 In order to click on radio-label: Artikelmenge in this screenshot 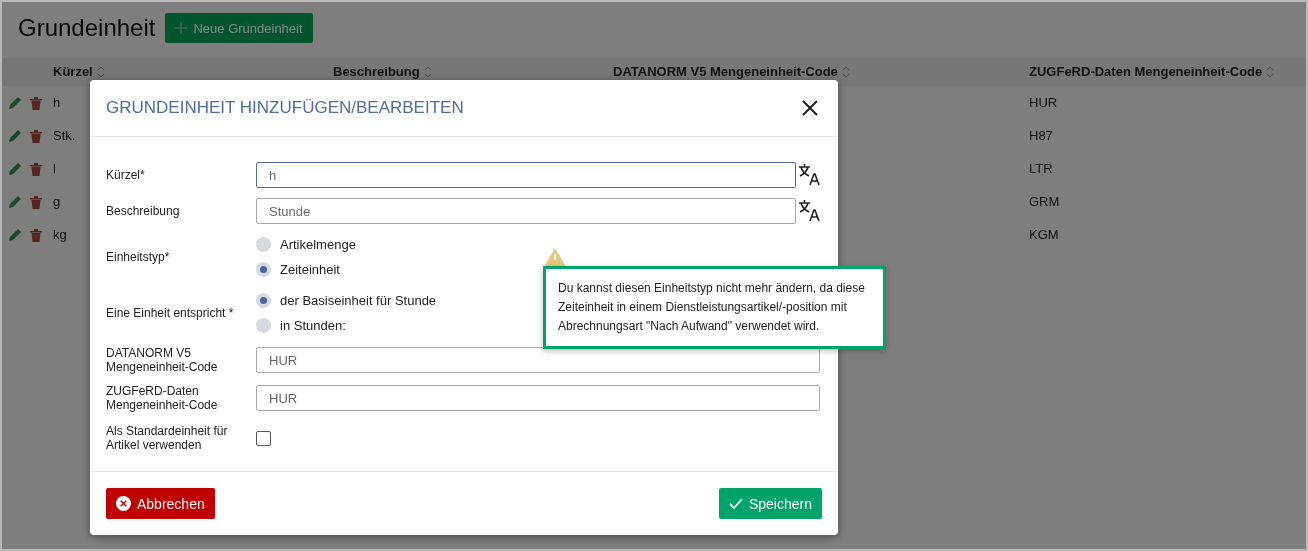, I will do `click(318, 244)`.